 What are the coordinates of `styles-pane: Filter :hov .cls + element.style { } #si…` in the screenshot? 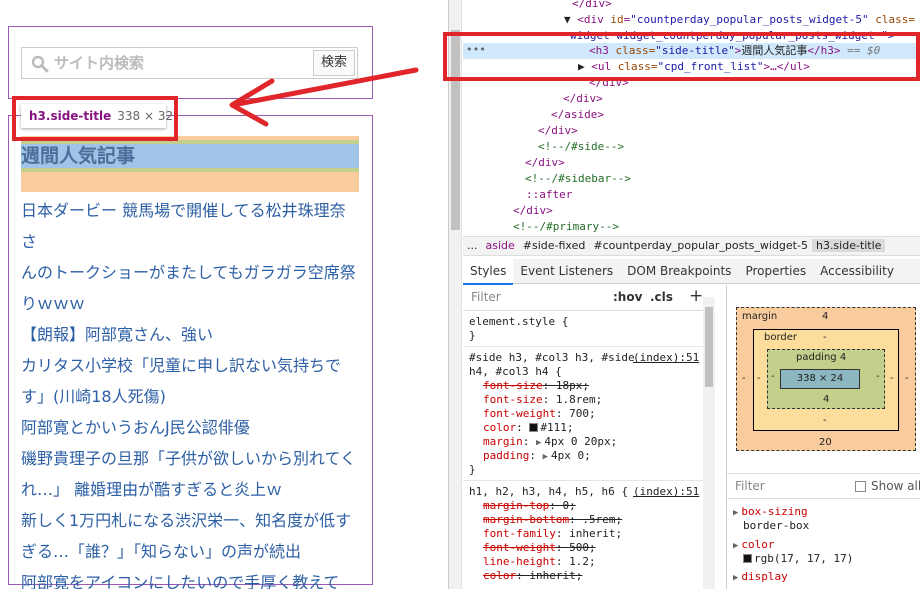 It's located at (589, 437).